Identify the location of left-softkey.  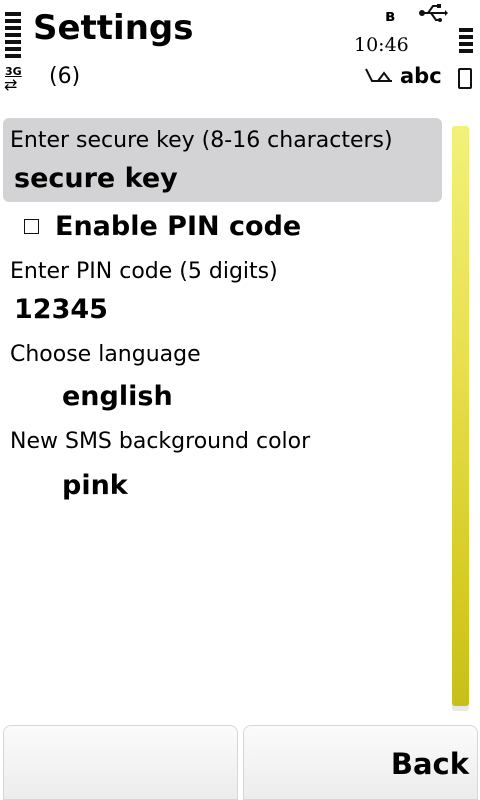
(120, 762).